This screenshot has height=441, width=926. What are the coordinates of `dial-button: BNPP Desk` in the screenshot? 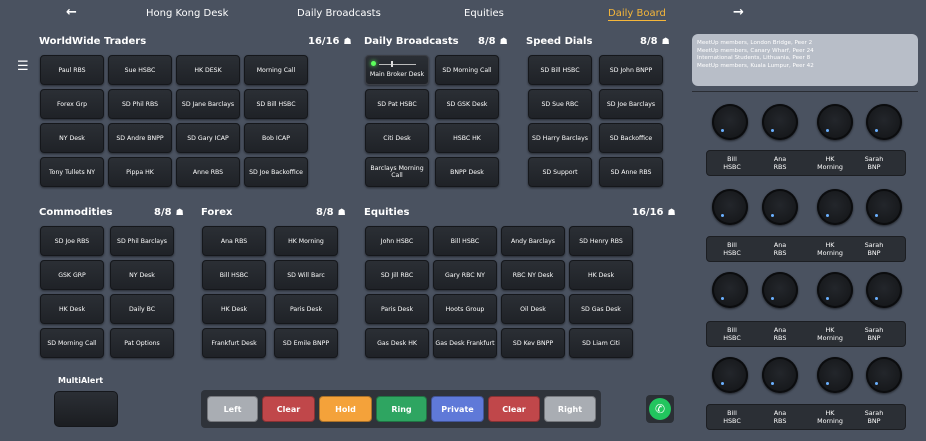 It's located at (467, 172).